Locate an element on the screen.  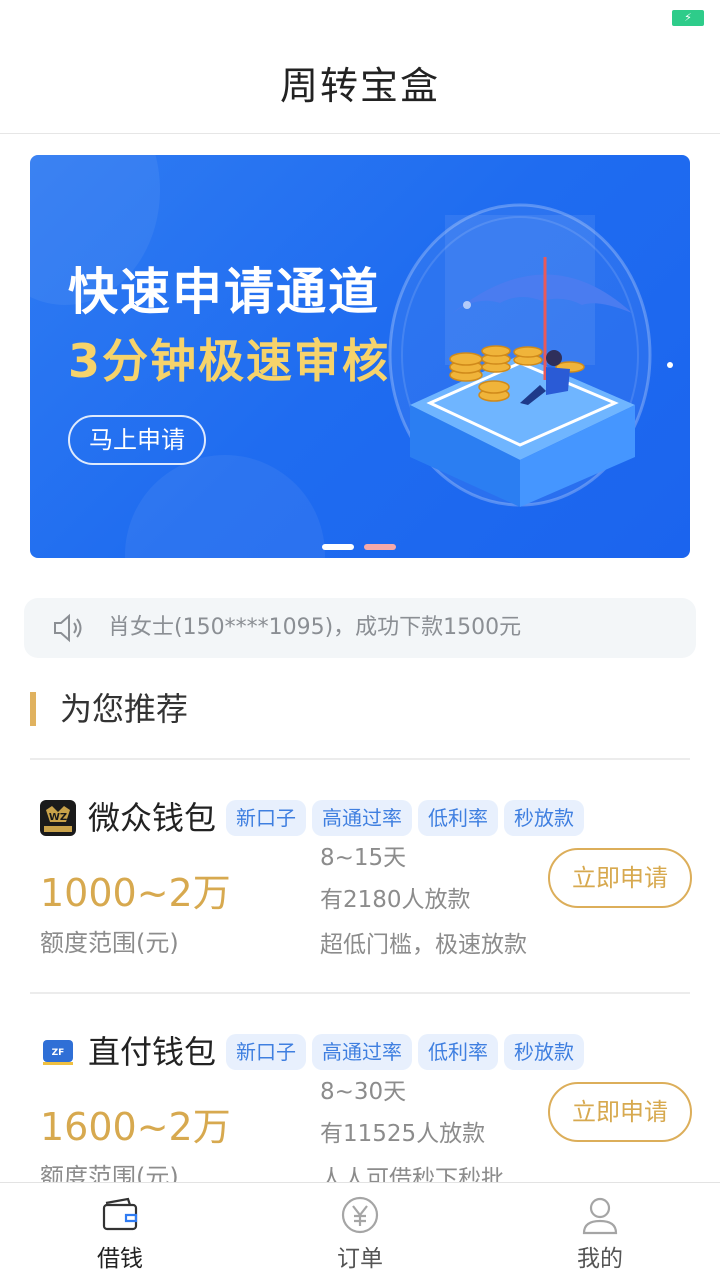
yen-coin-icon is located at coordinates (360, 1215).